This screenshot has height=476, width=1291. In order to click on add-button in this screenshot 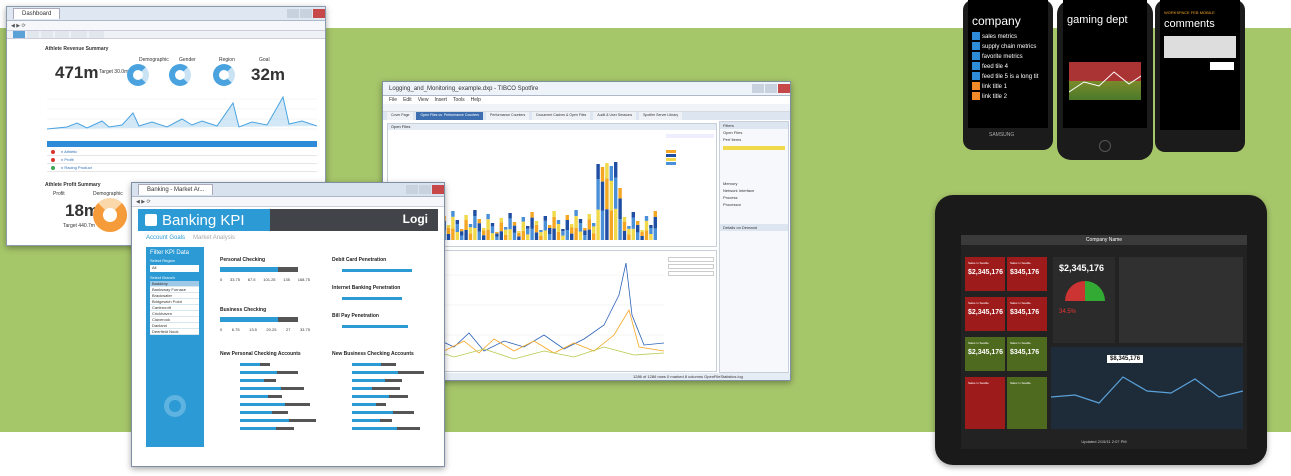, I will do `click(1222, 66)`.